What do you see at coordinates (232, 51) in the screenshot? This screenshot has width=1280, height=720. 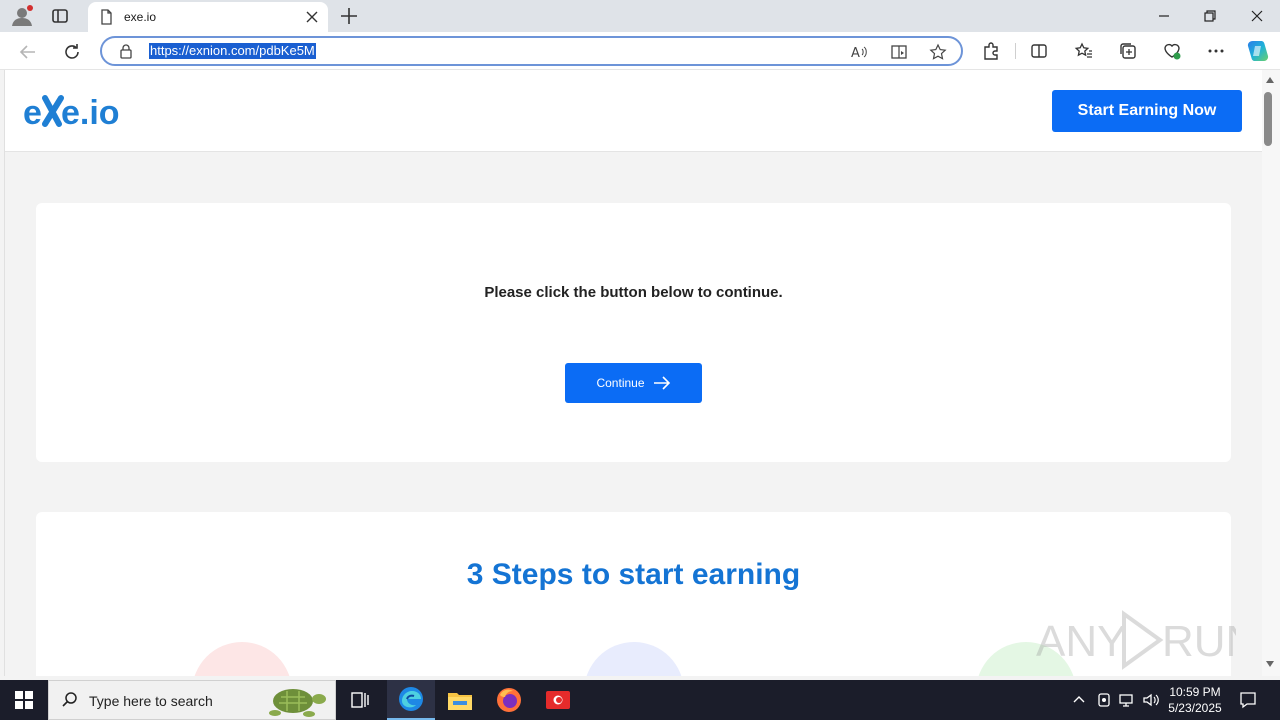 I see `url-text: https://exnion.com/pdbKe5M` at bounding box center [232, 51].